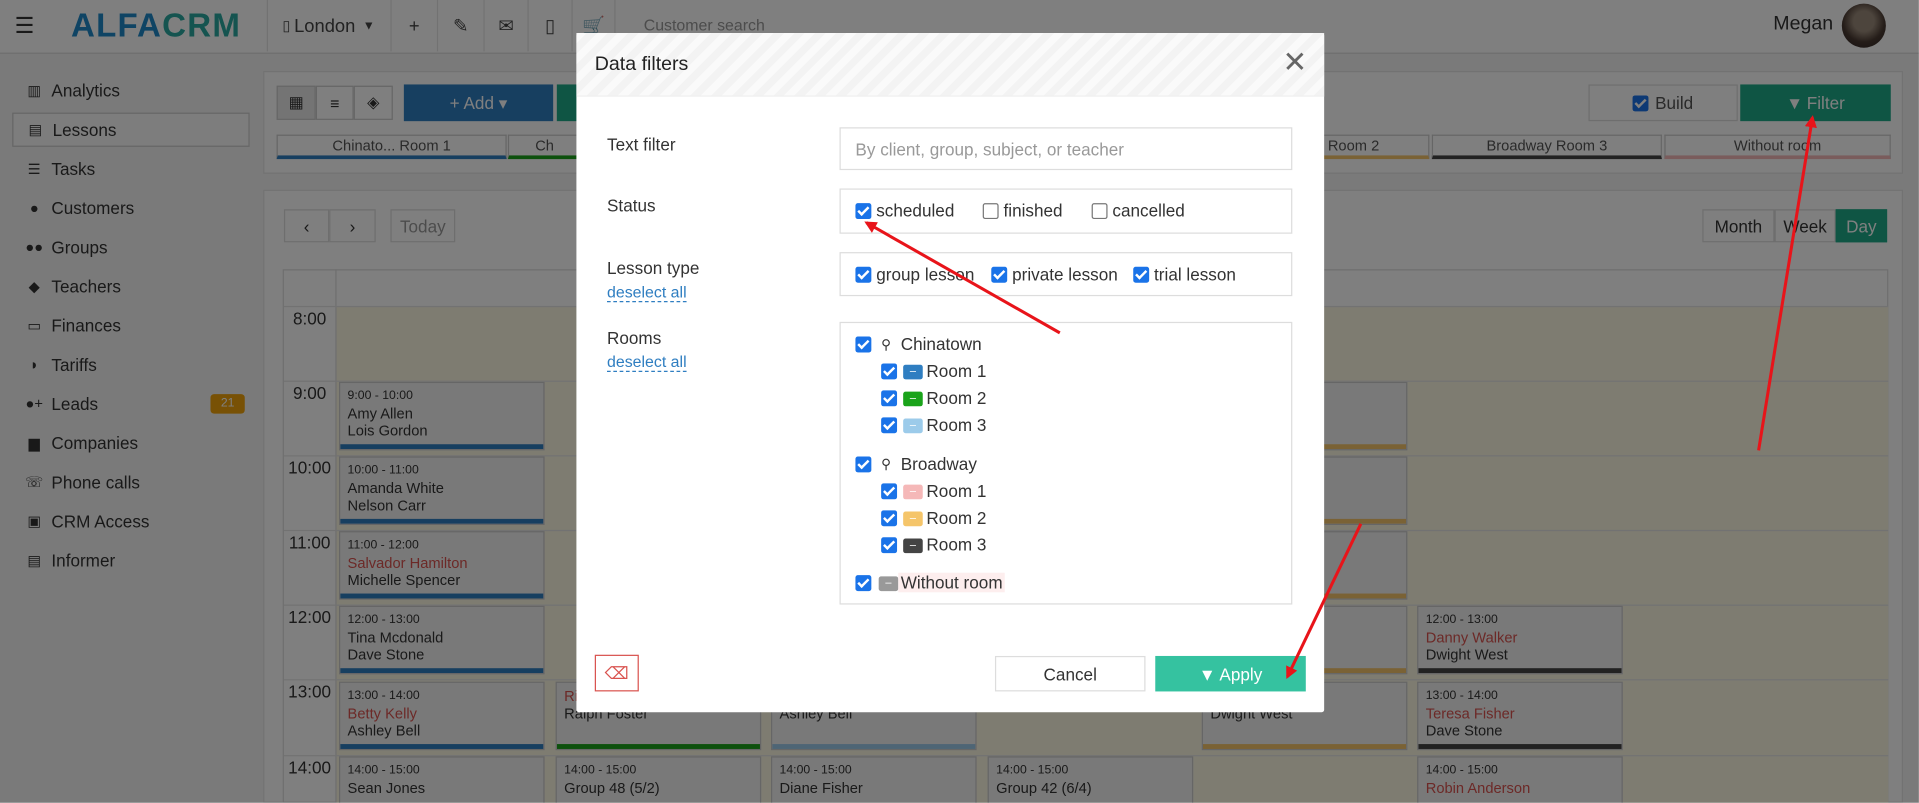 The image size is (1919, 803). What do you see at coordinates (863, 464) in the screenshot?
I see `branch-broadway-checkbox` at bounding box center [863, 464].